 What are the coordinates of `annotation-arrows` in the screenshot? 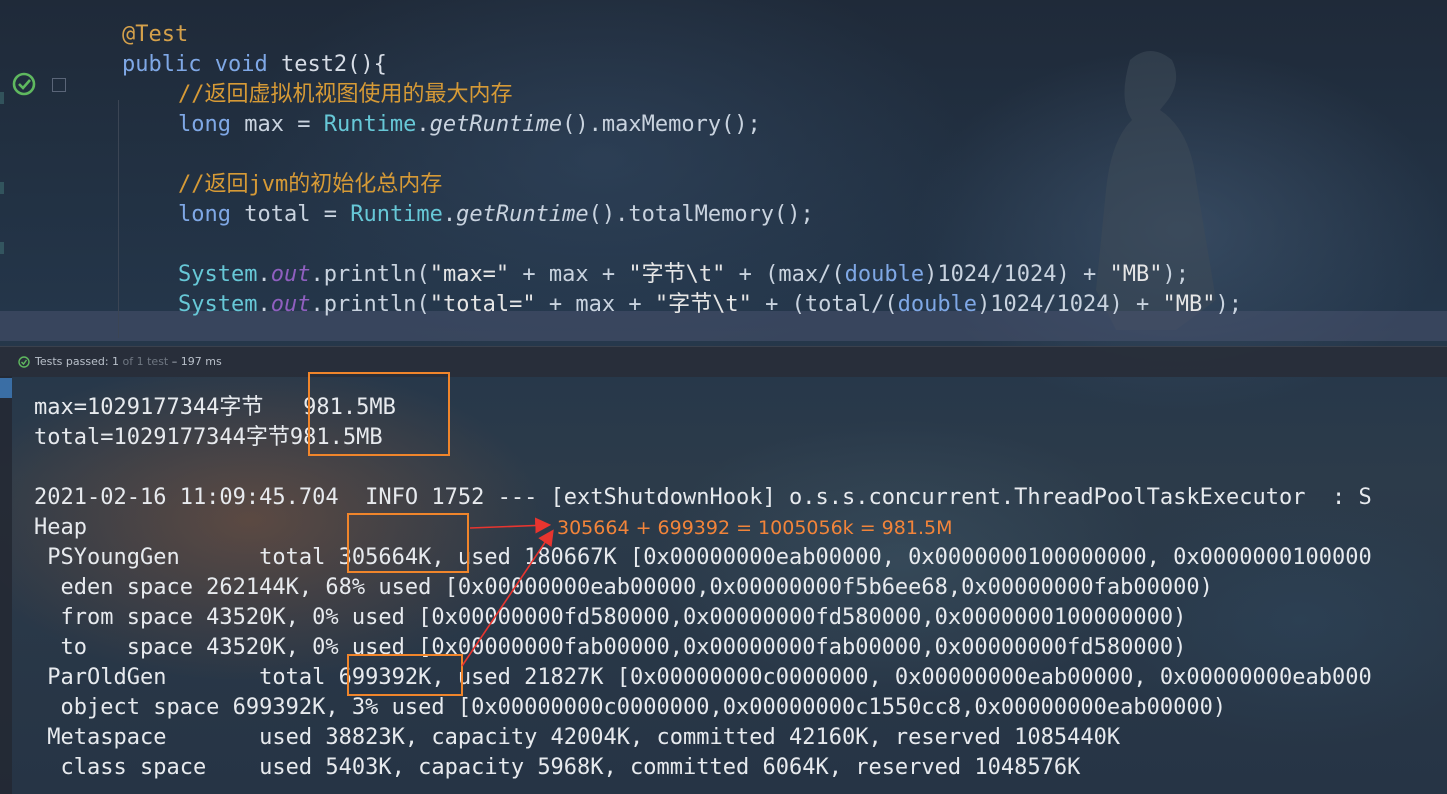 It's located at (507, 592).